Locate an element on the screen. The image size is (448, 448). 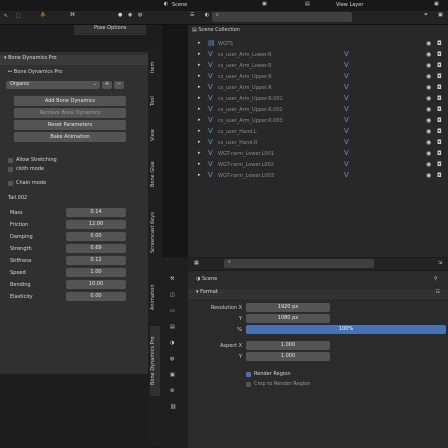
resolution-y-field: 1080 px is located at coordinates (288, 318).